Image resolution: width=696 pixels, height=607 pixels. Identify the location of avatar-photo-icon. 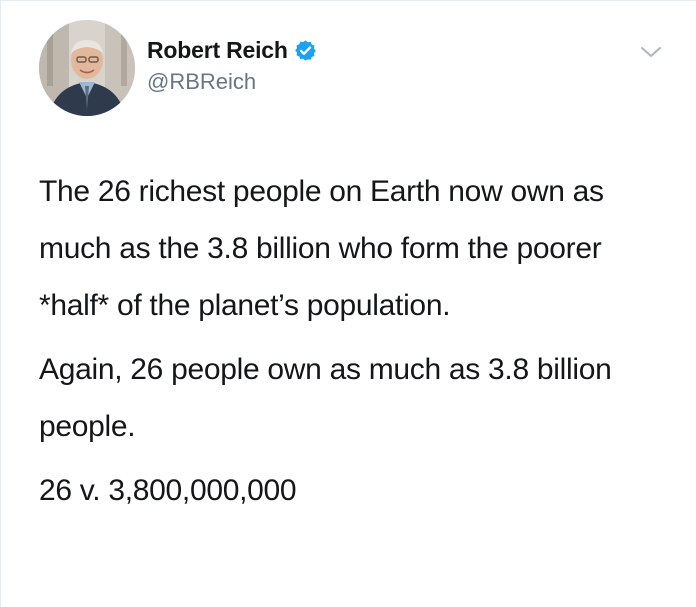
(87, 68).